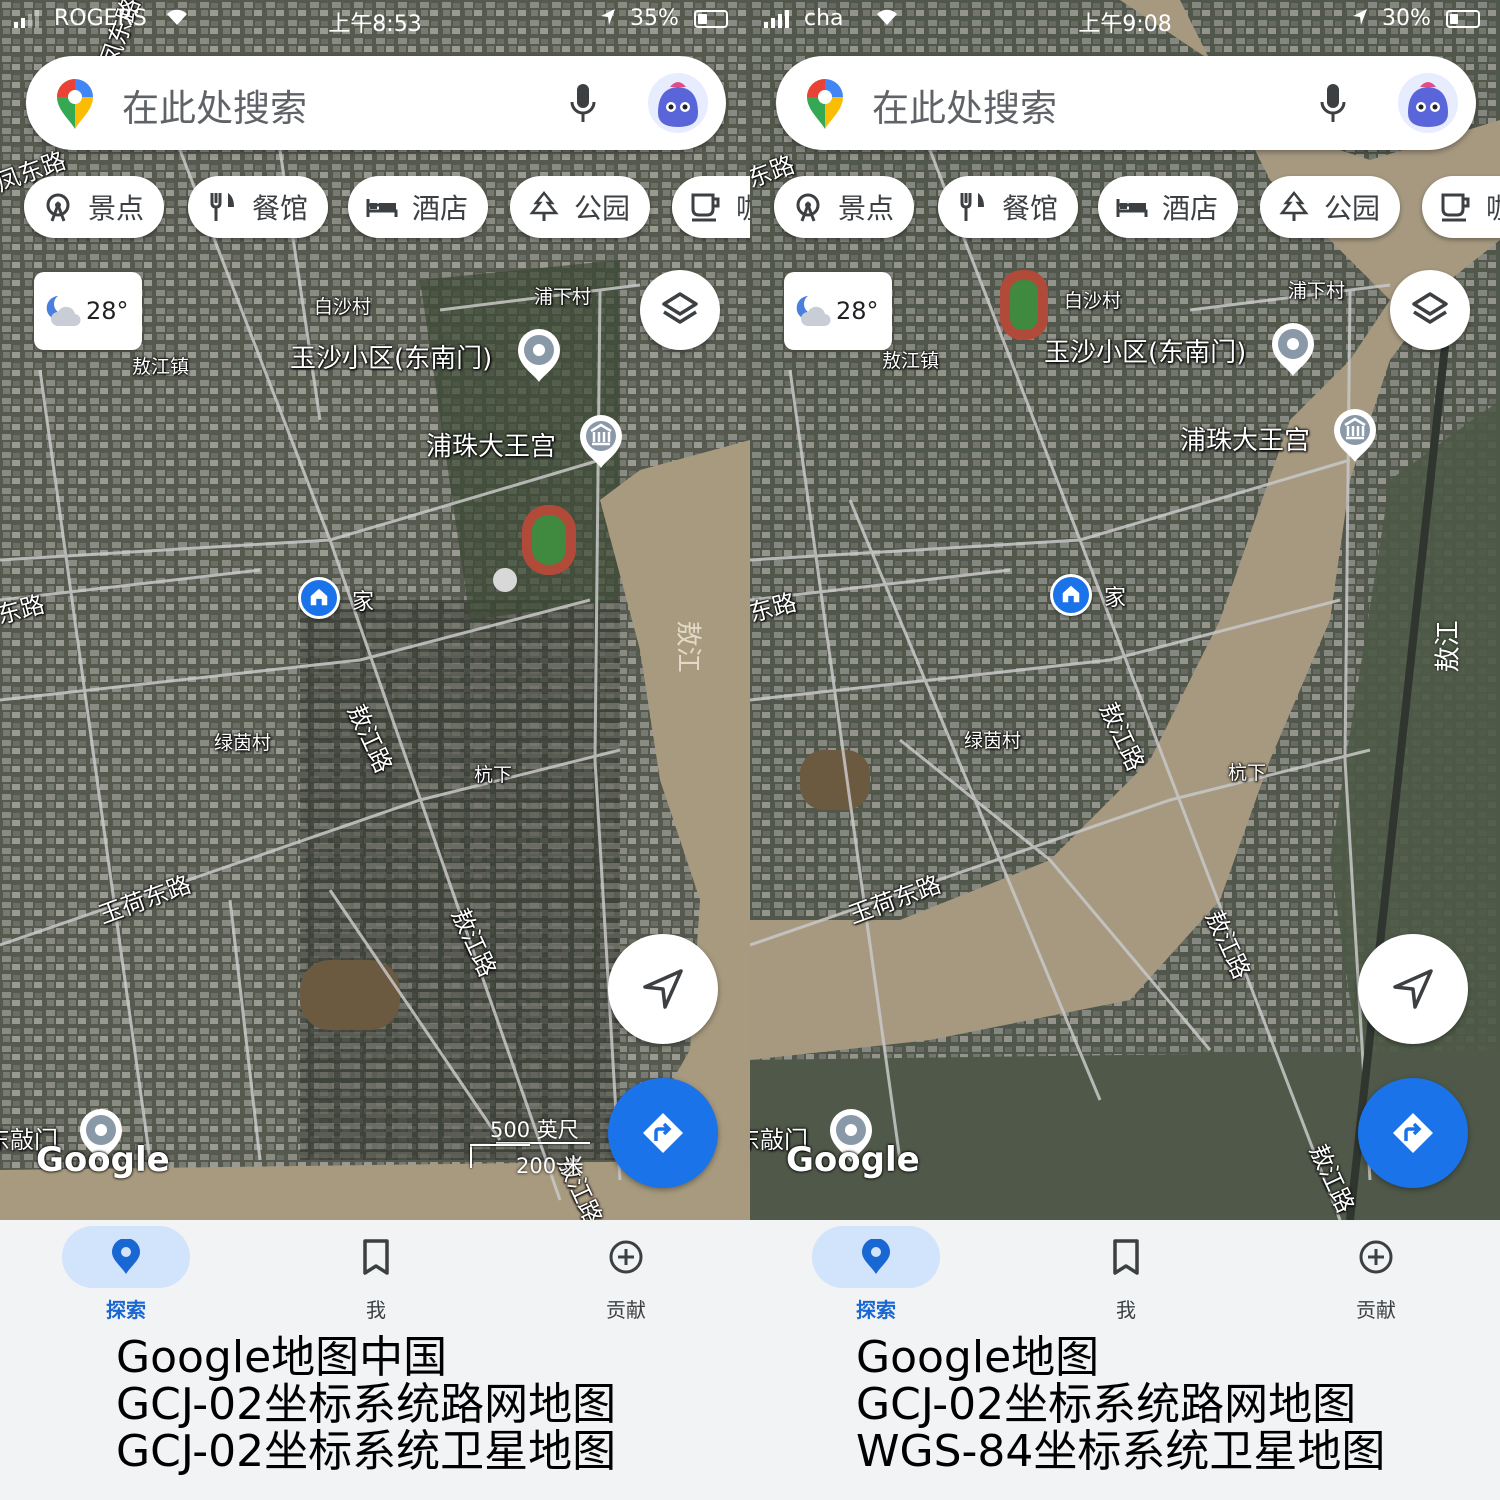  What do you see at coordinates (222, 207) in the screenshot?
I see `restaurant-icon` at bounding box center [222, 207].